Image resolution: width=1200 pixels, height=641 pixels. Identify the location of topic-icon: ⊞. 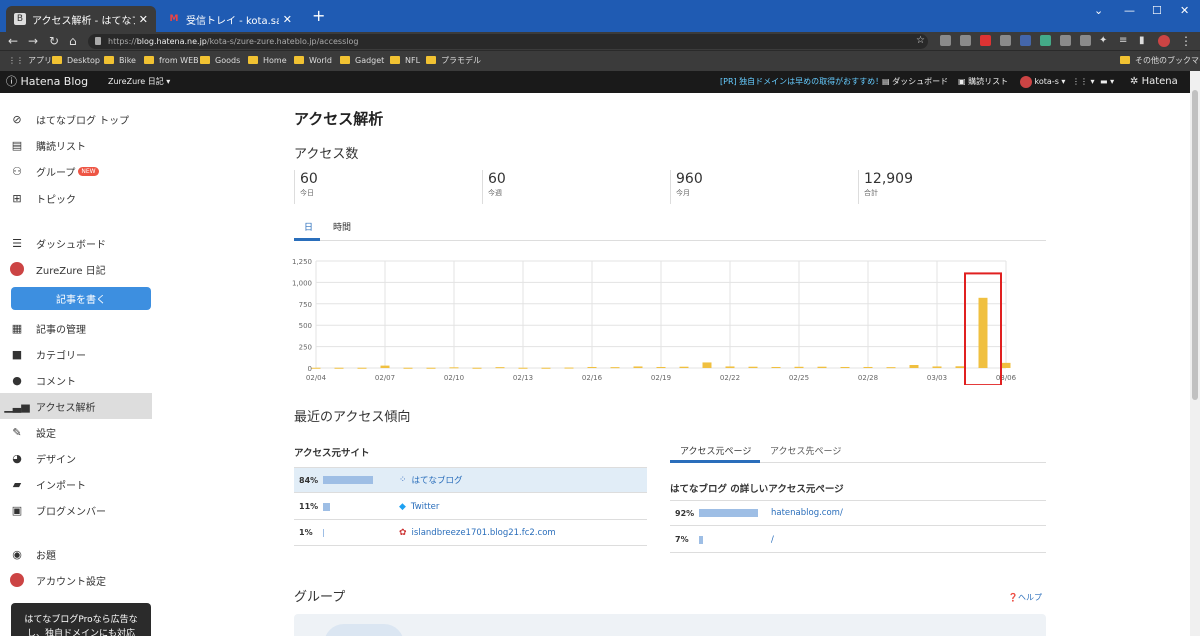
(17, 198).